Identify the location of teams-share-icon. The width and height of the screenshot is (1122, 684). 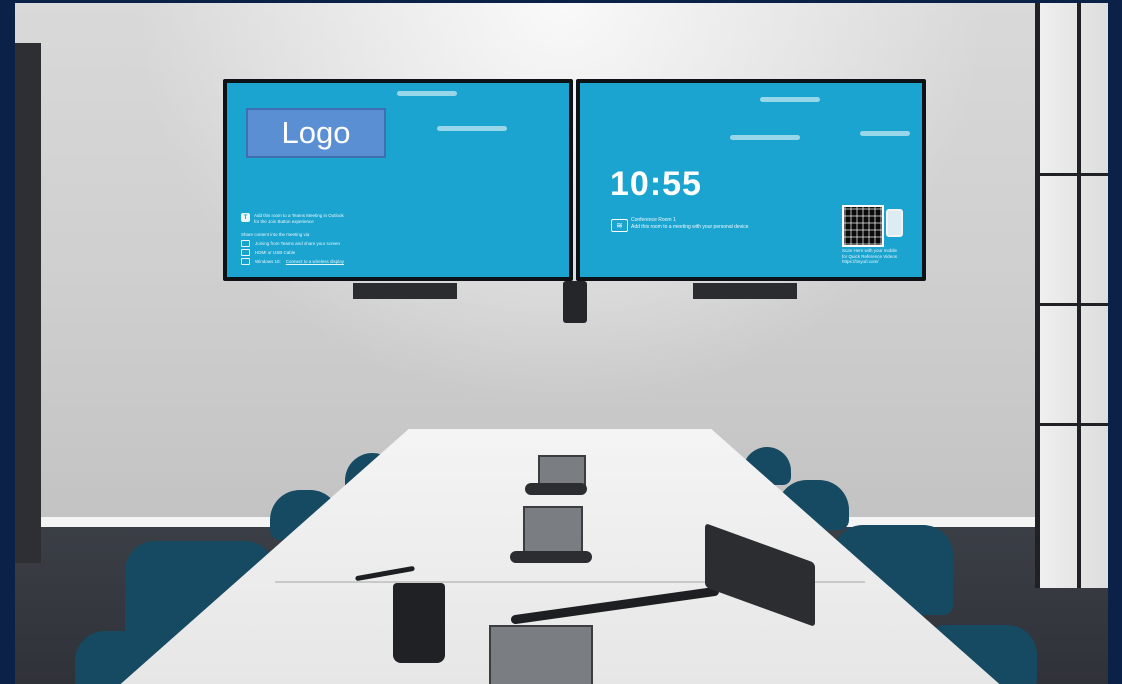
(245, 243).